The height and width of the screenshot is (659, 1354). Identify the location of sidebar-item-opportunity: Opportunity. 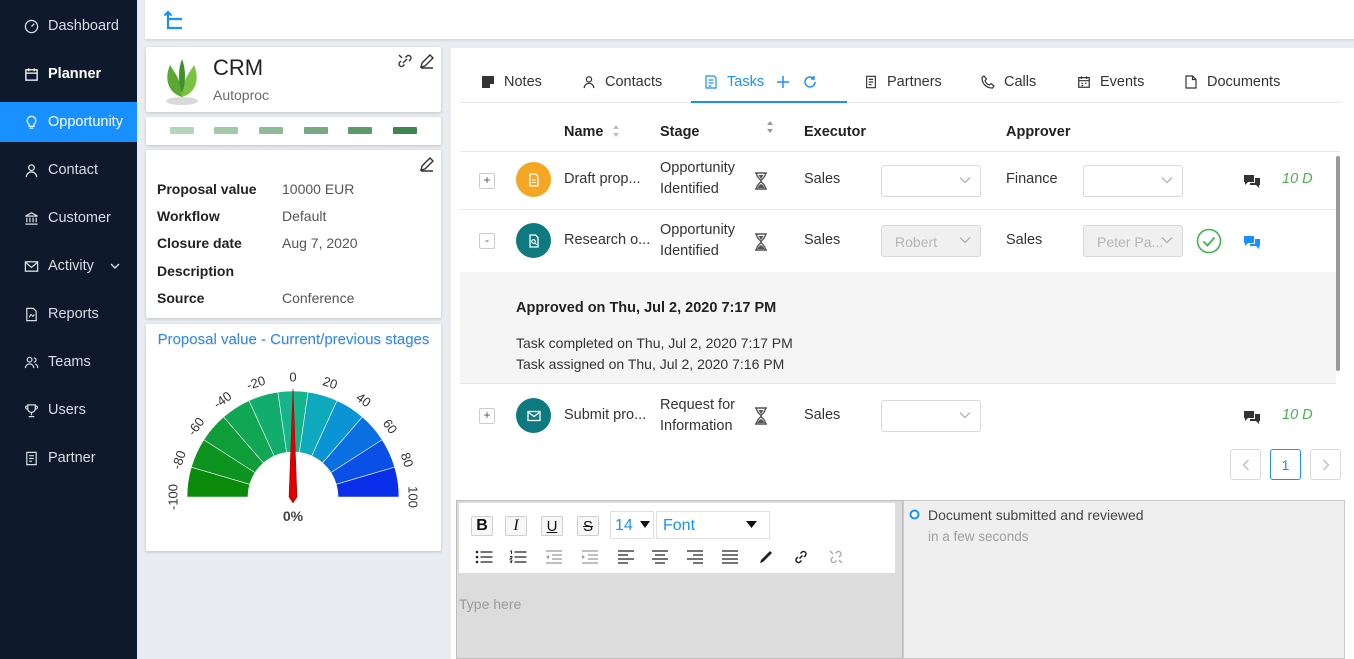
(68, 122).